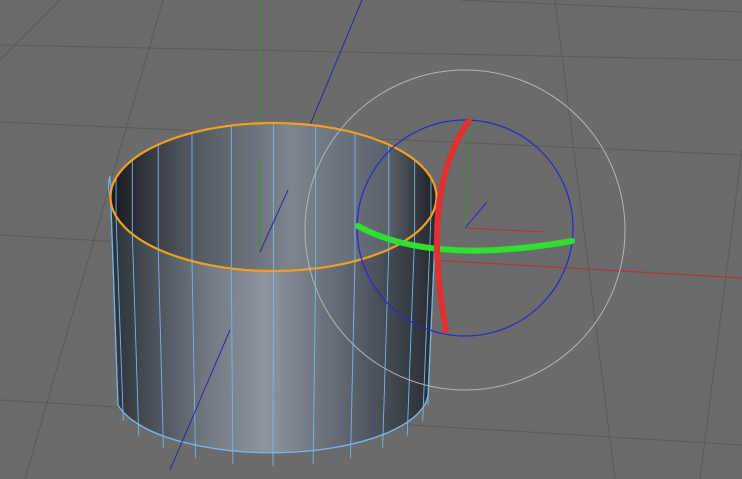  I want to click on gizmo-axis-x, so click(505, 230).